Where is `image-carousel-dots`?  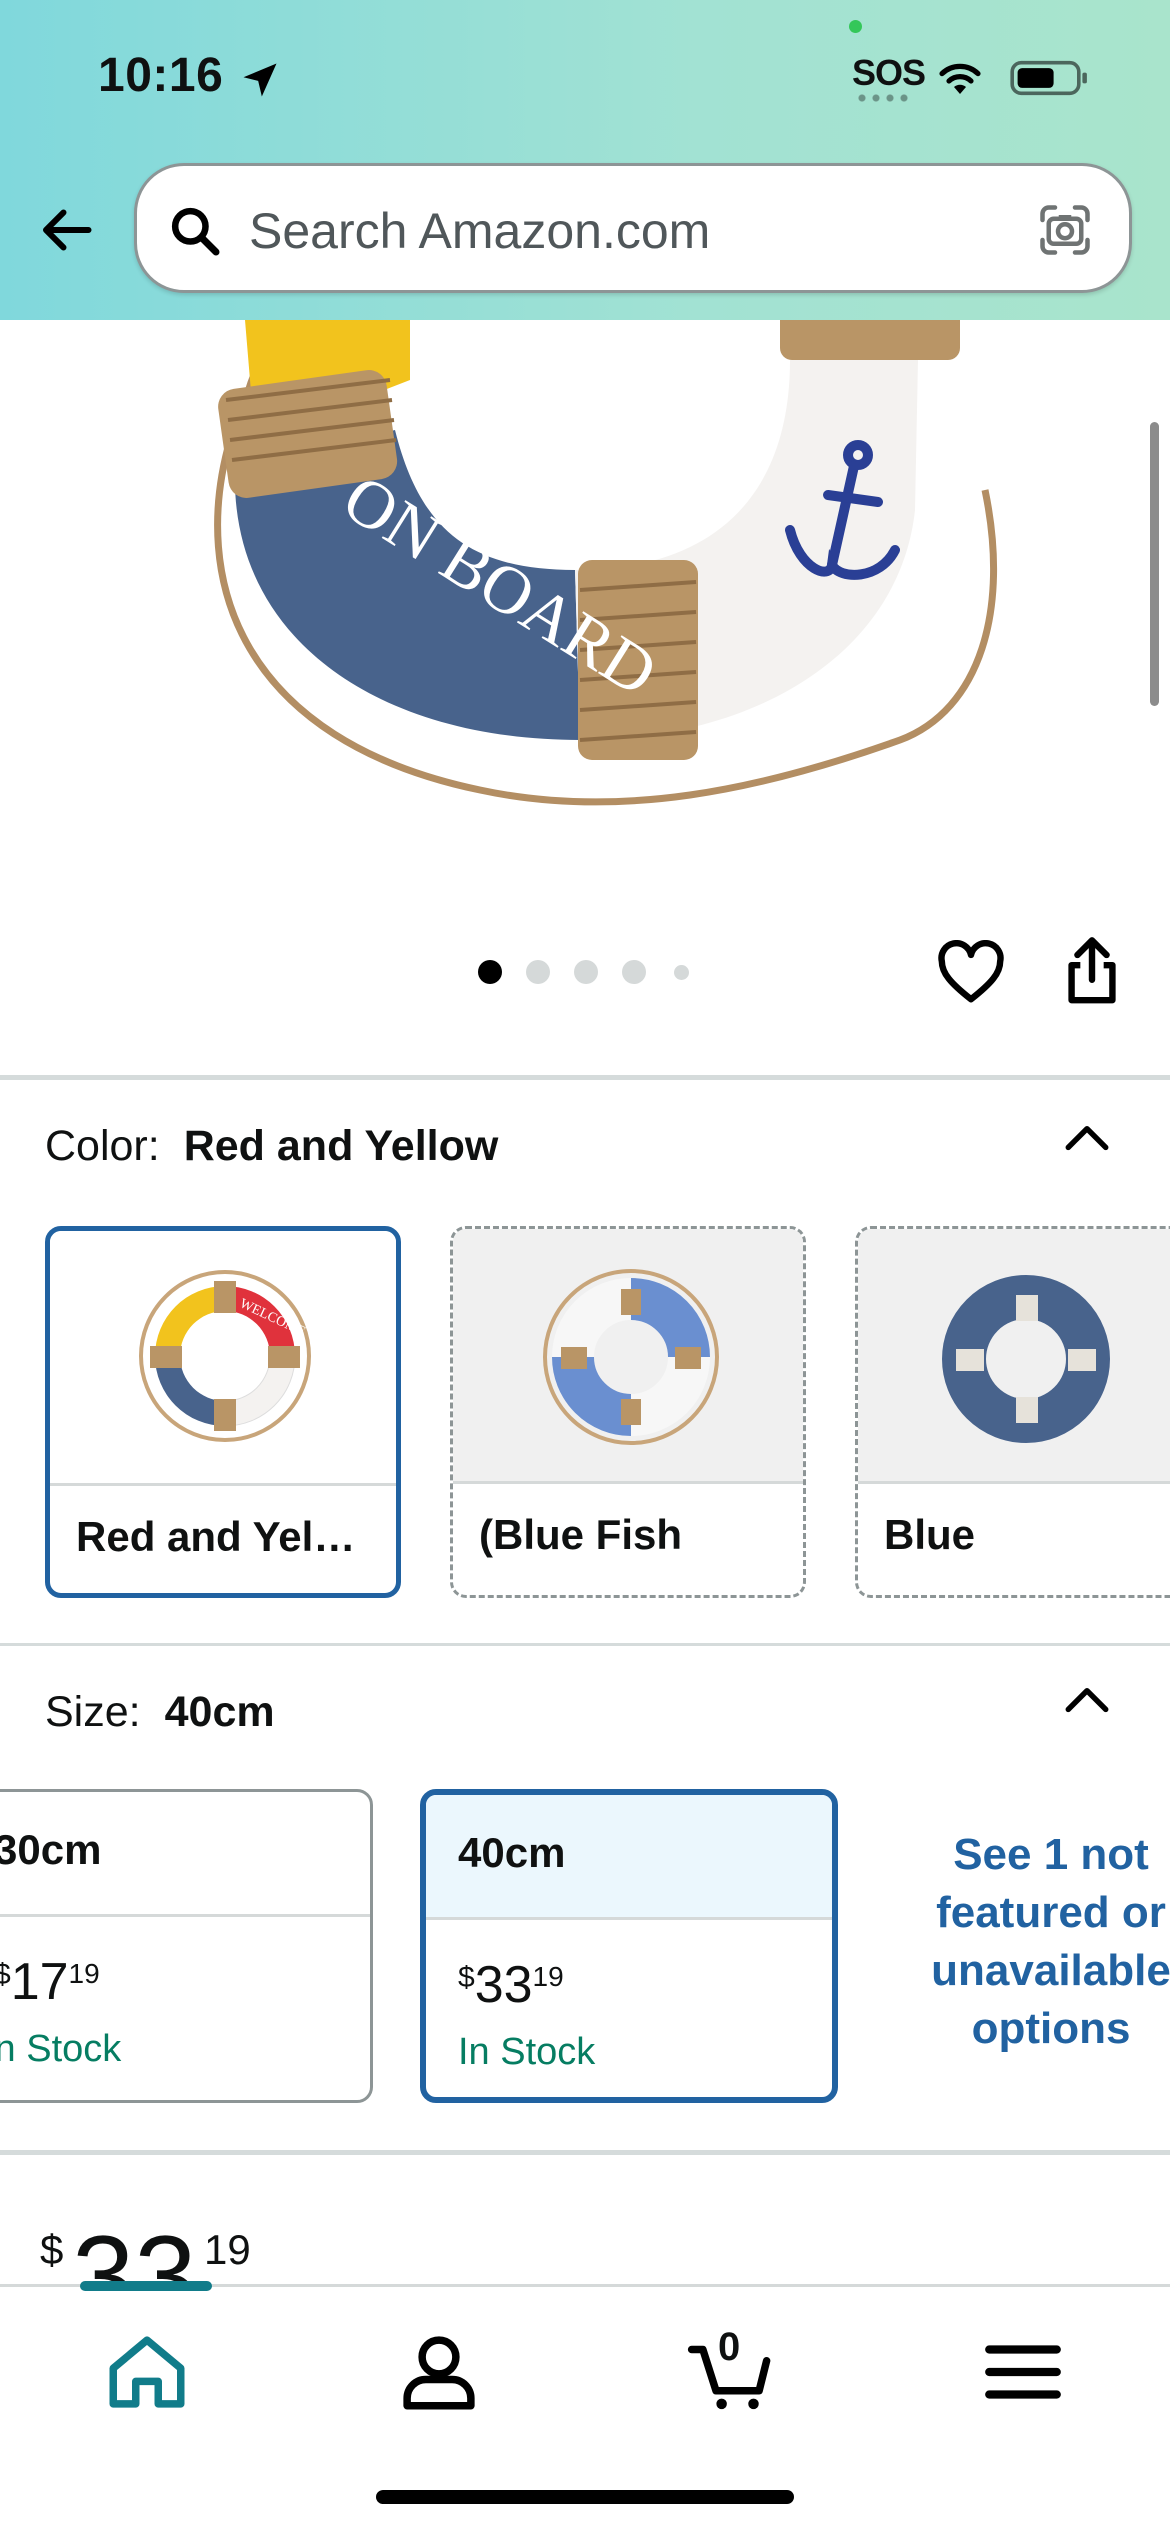 image-carousel-dots is located at coordinates (588, 973).